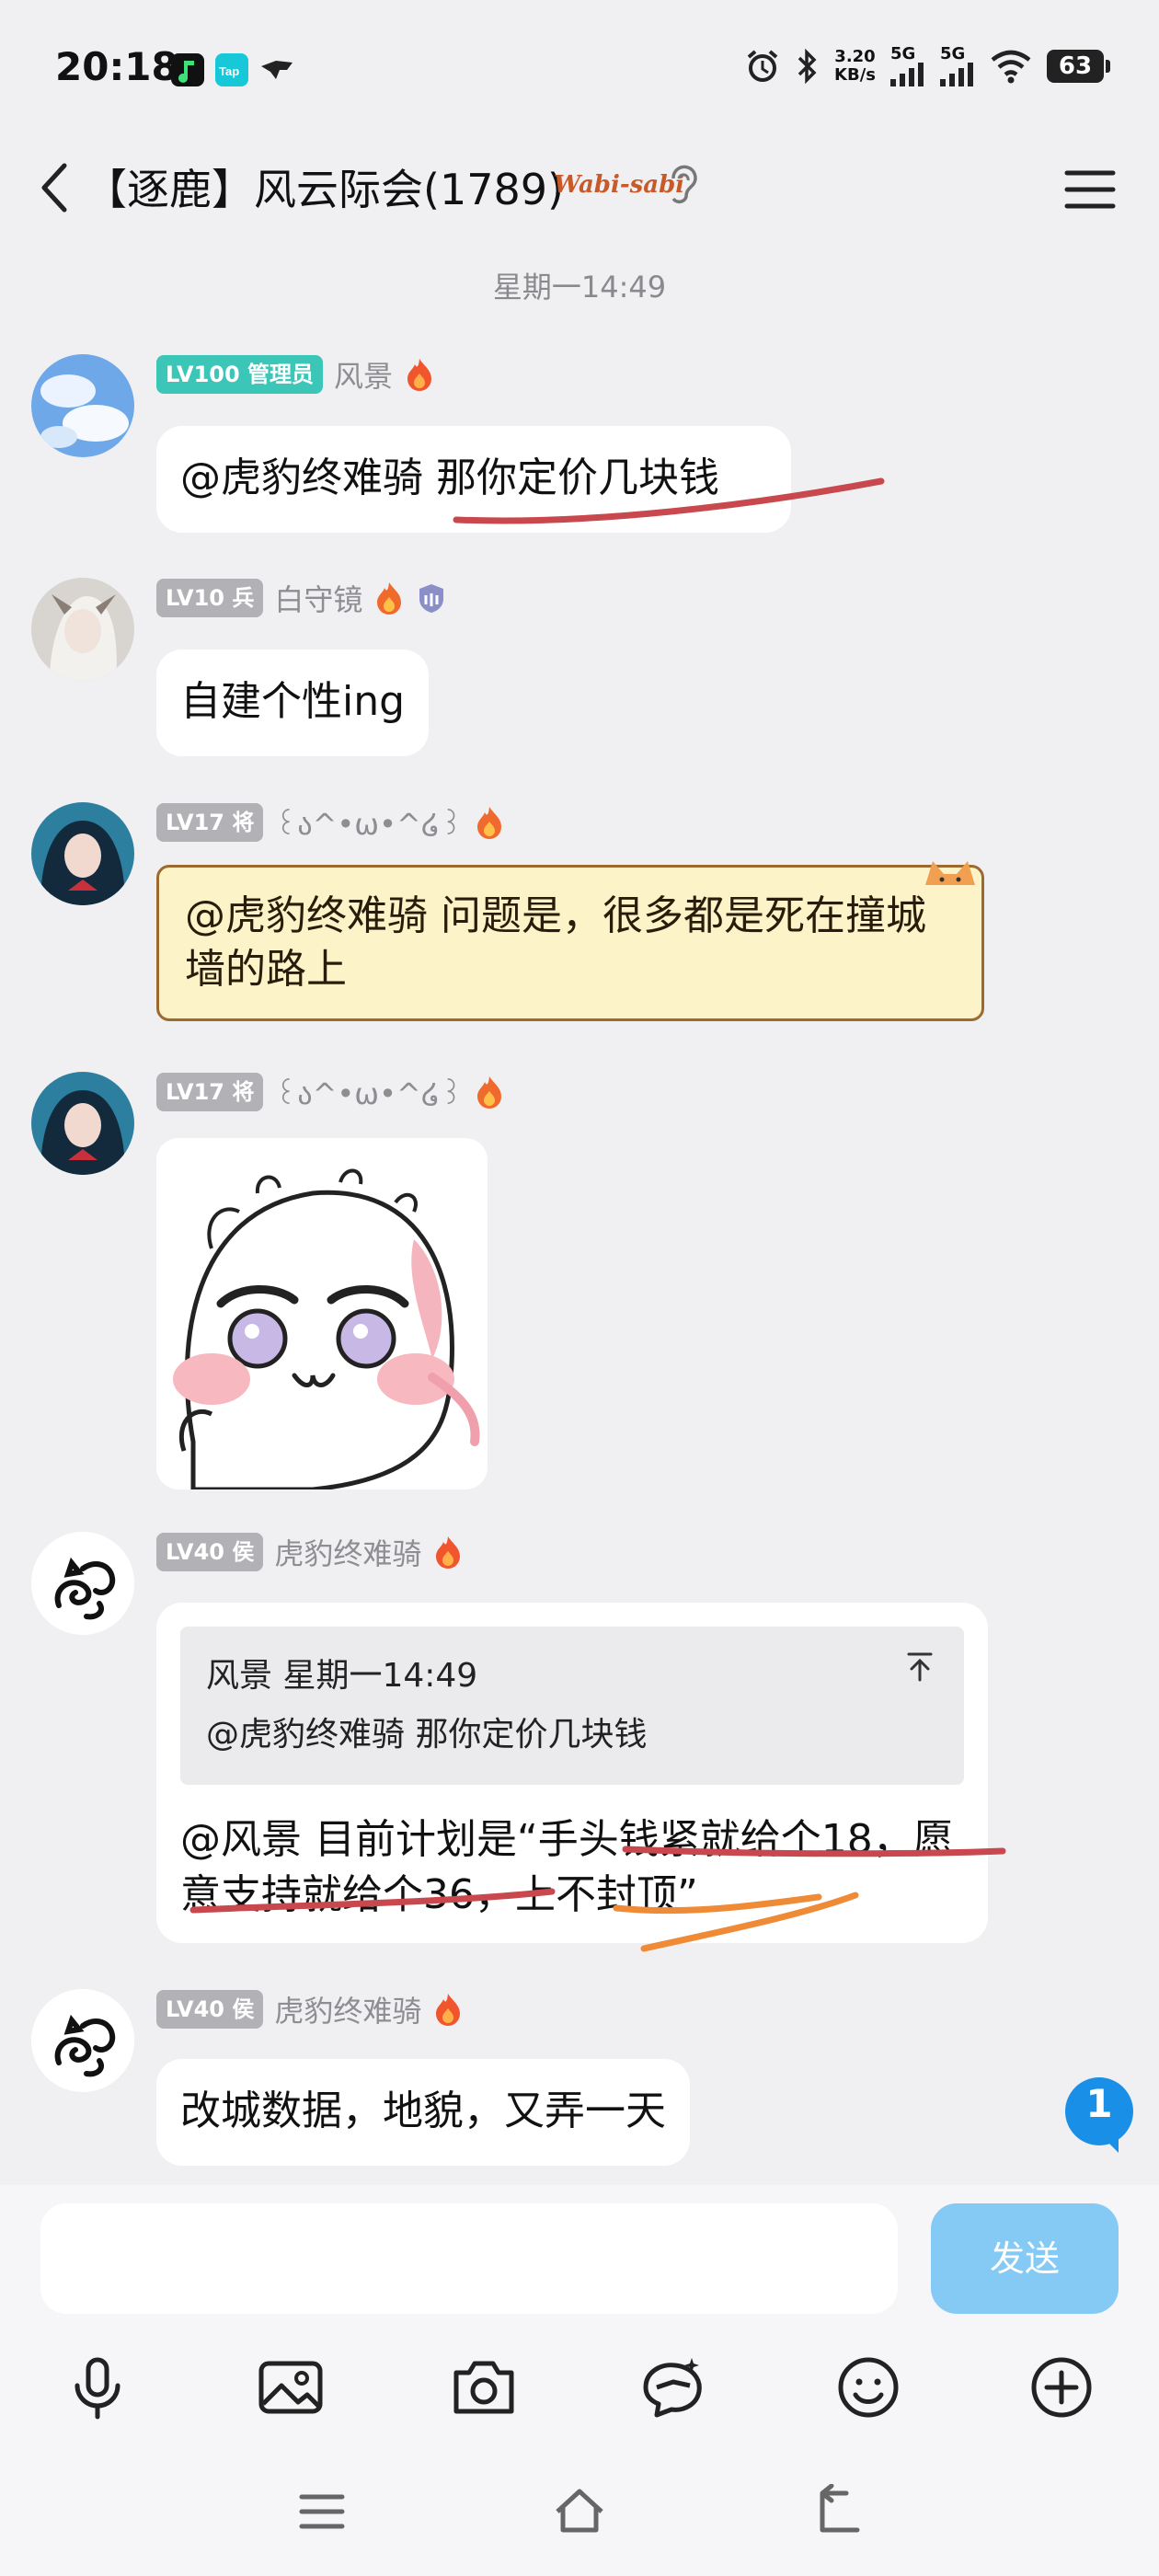 The image size is (1159, 2576). What do you see at coordinates (322, 1313) in the screenshot?
I see `sticker-image` at bounding box center [322, 1313].